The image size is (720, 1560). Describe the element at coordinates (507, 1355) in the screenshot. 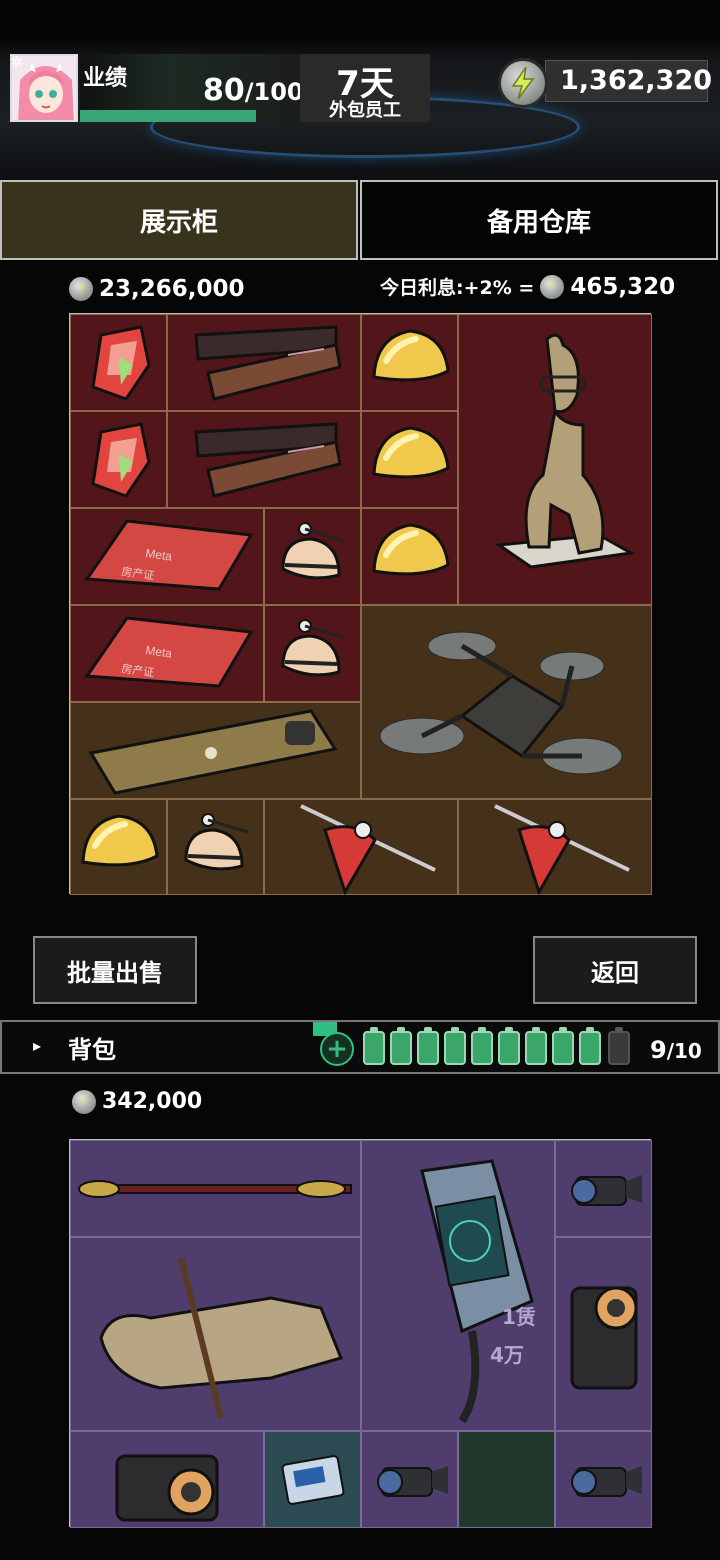

I see `overlay-text: 4万` at that location.